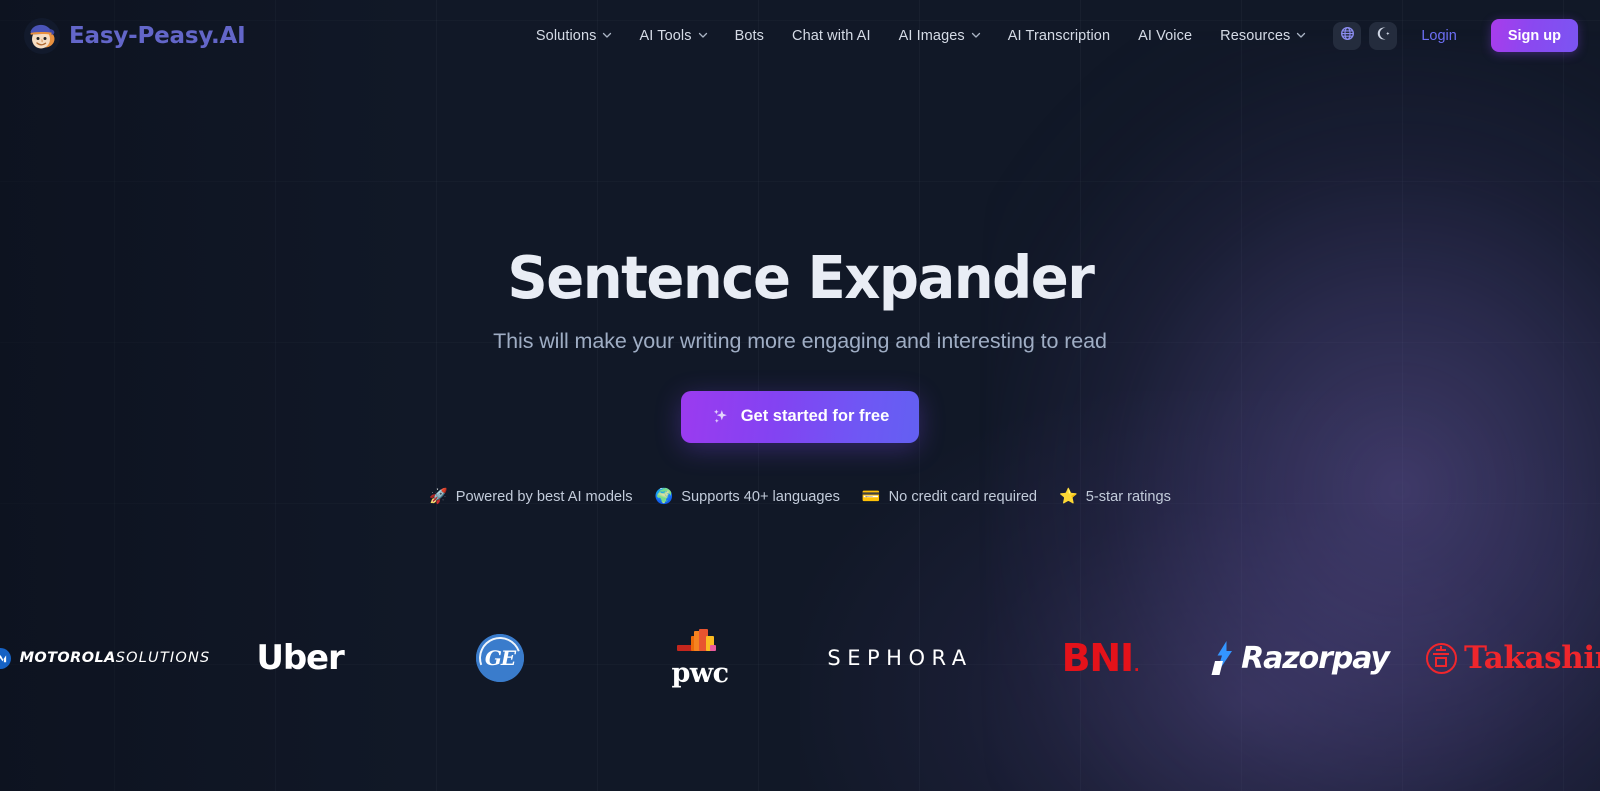 The height and width of the screenshot is (791, 1600). What do you see at coordinates (163, 658) in the screenshot?
I see `solutions-word: SOLUTIONS` at bounding box center [163, 658].